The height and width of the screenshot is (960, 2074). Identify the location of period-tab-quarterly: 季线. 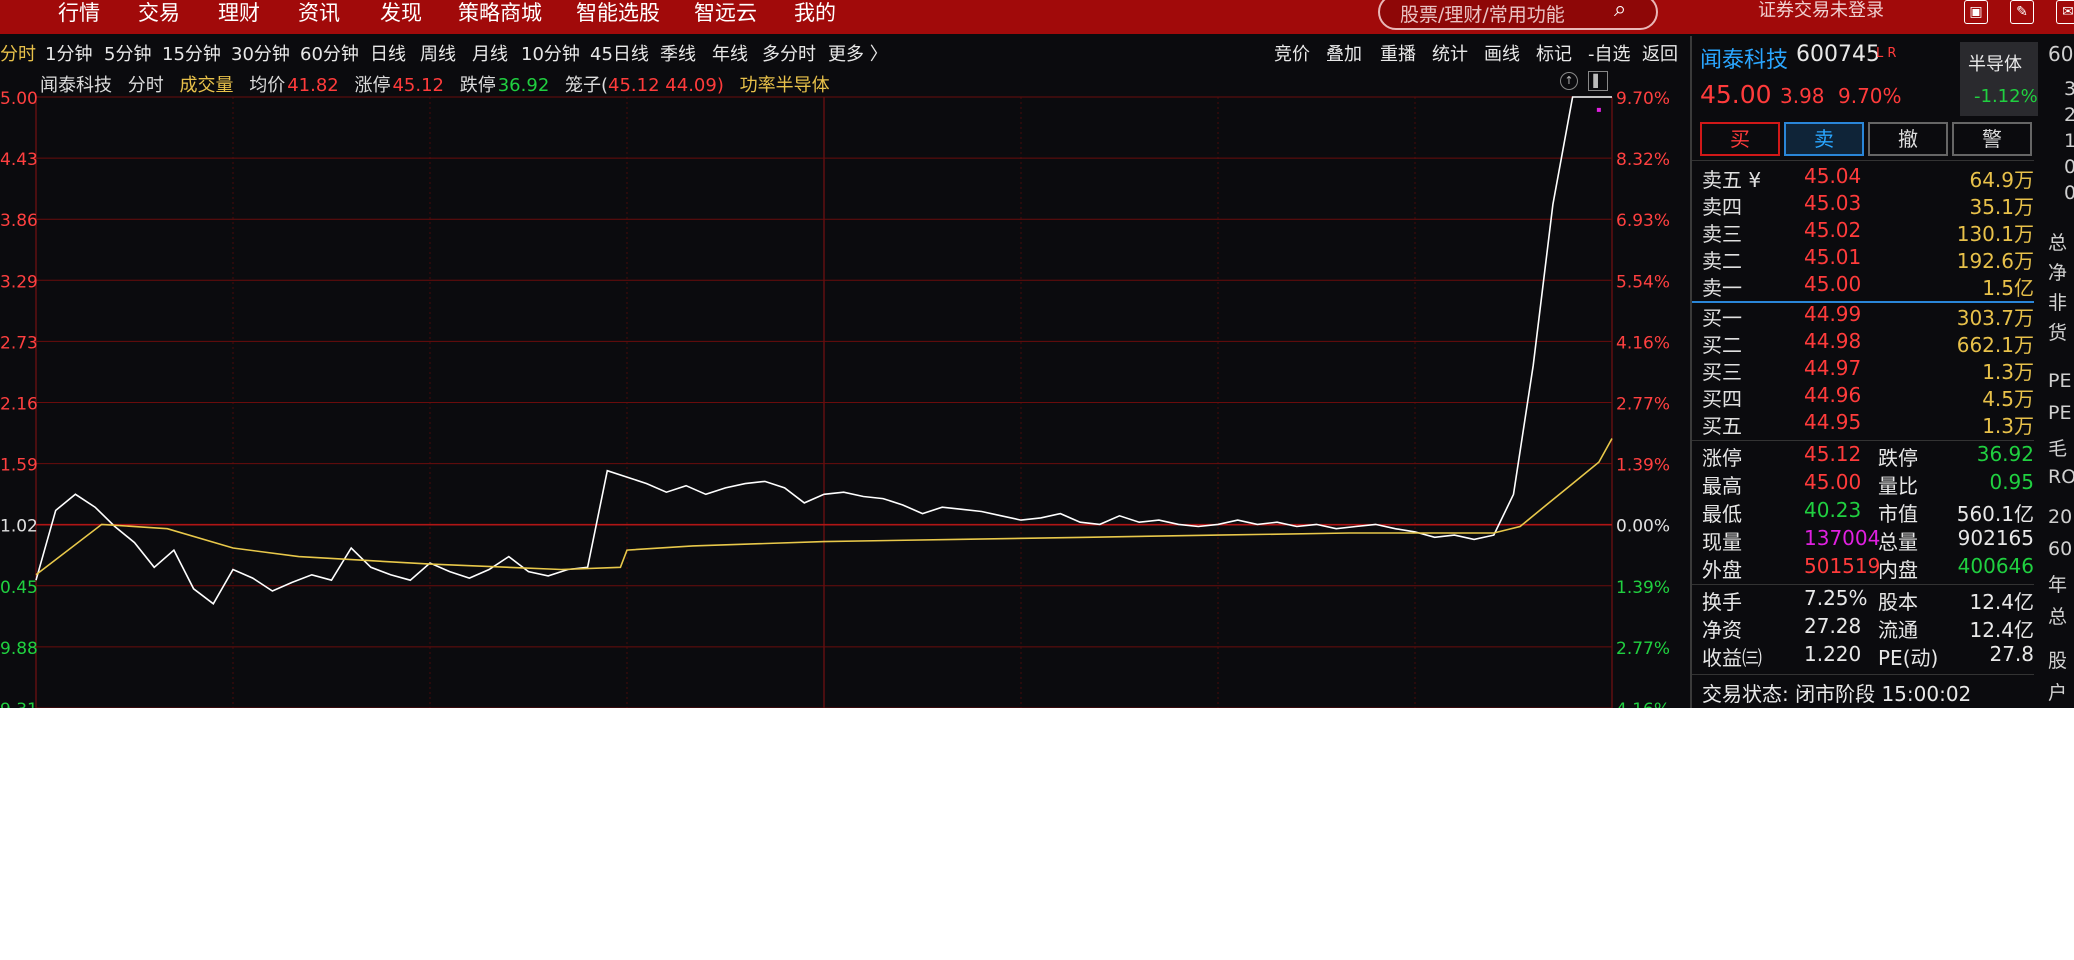
(678, 53).